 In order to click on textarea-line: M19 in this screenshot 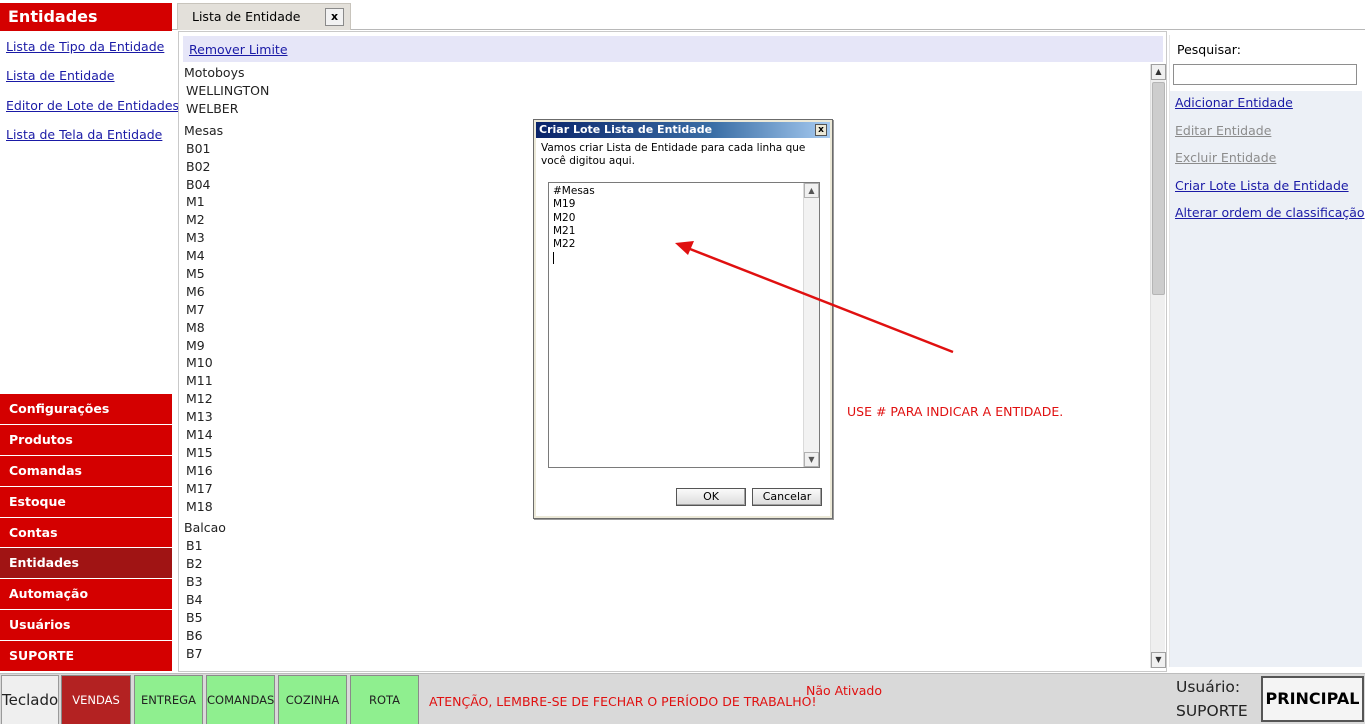, I will do `click(564, 204)`.